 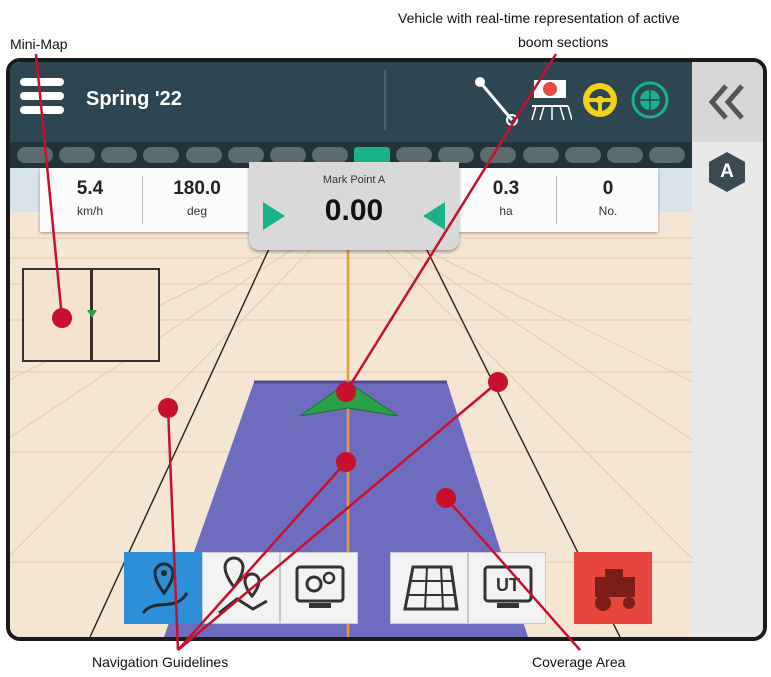 What do you see at coordinates (498, 102) in the screenshot?
I see `boom-angle-icon` at bounding box center [498, 102].